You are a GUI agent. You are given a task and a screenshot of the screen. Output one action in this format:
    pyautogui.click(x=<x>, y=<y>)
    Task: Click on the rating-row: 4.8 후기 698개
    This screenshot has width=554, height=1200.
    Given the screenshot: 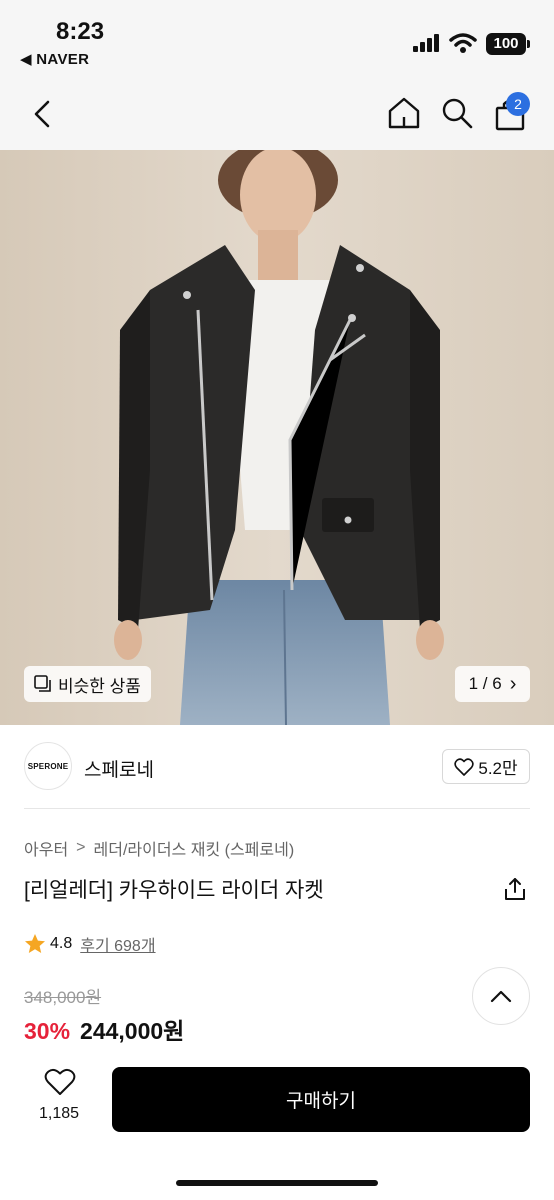 What is the action you would take?
    pyautogui.click(x=90, y=944)
    